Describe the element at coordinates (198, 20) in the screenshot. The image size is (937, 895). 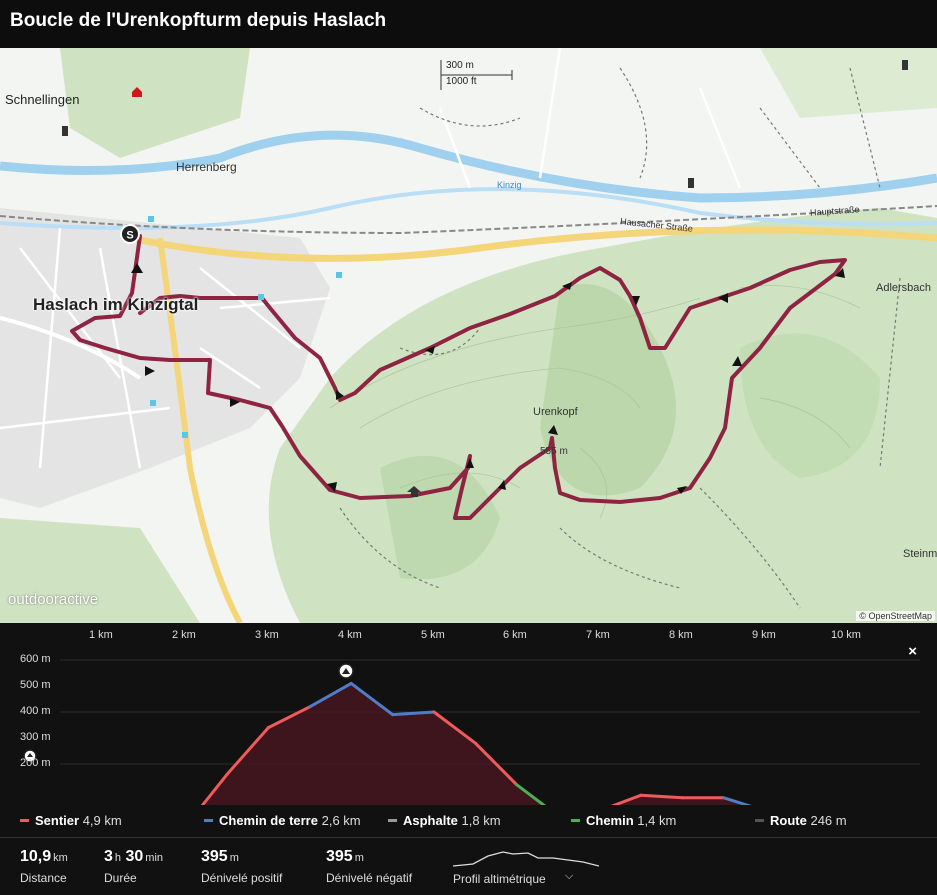
I see `page-title: Boucle de l'Urenkopfturm depuis Haslach` at that location.